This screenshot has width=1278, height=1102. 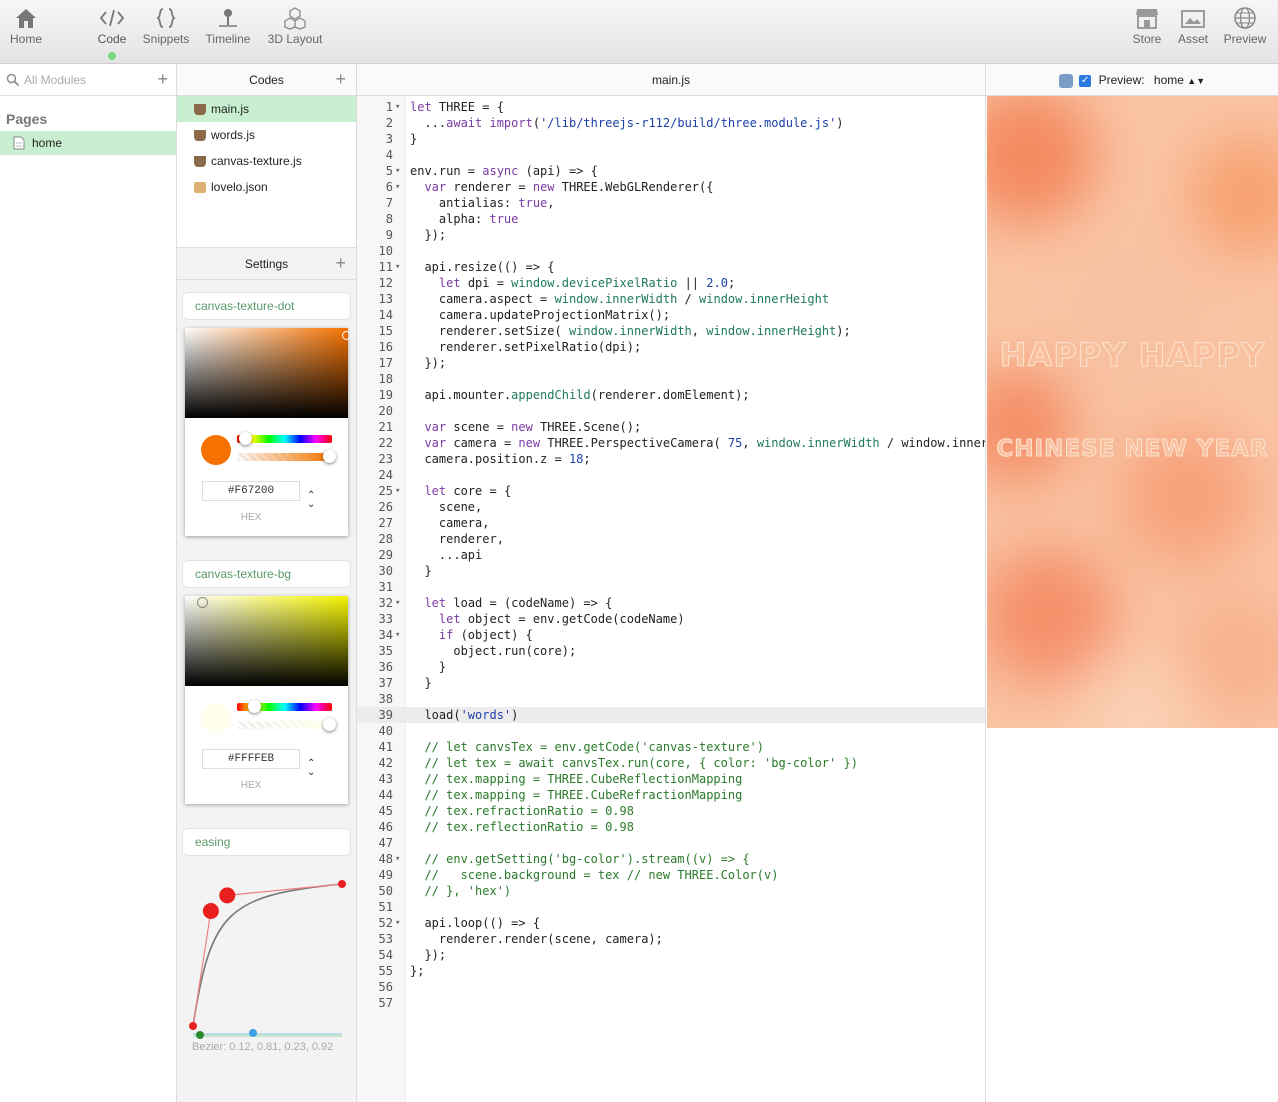 What do you see at coordinates (671, 571) in the screenshot?
I see `code-line: 30 }` at bounding box center [671, 571].